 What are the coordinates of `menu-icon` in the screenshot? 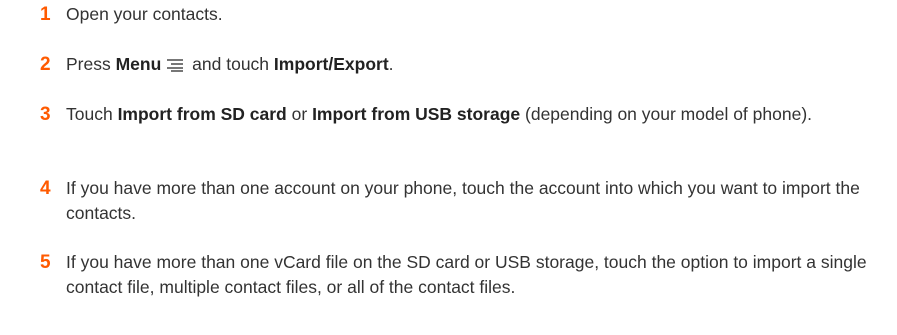 It's located at (175, 65).